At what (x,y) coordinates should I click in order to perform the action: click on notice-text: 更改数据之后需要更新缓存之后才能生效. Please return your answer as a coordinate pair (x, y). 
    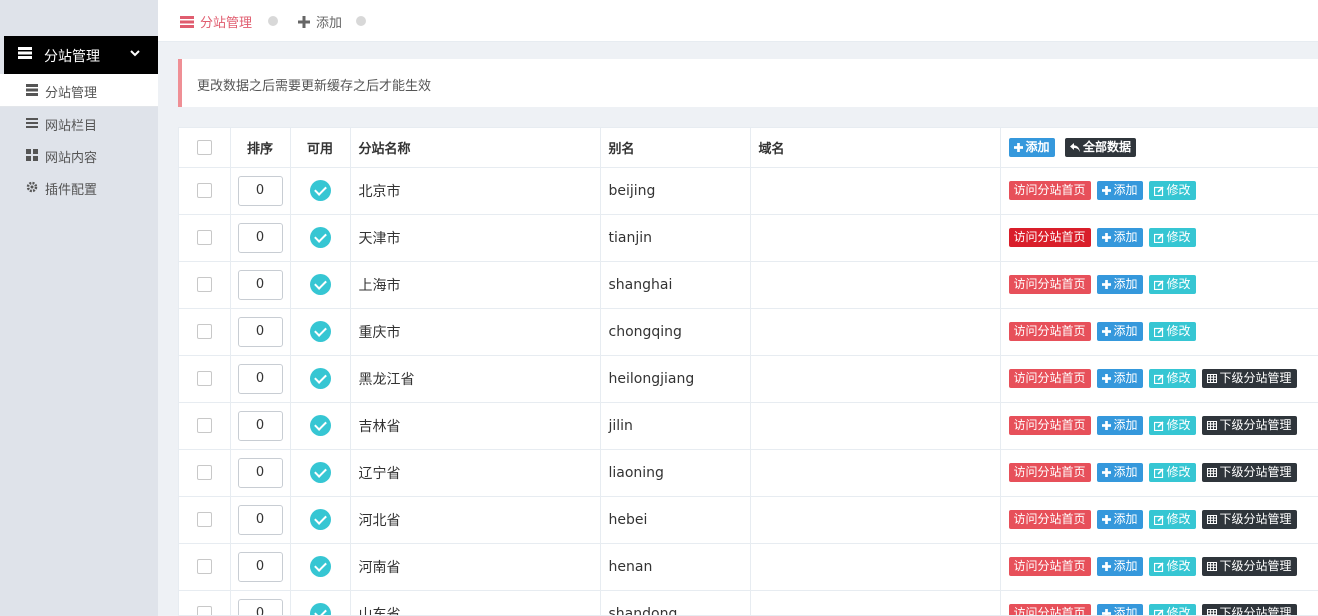
    Looking at the image, I should click on (314, 86).